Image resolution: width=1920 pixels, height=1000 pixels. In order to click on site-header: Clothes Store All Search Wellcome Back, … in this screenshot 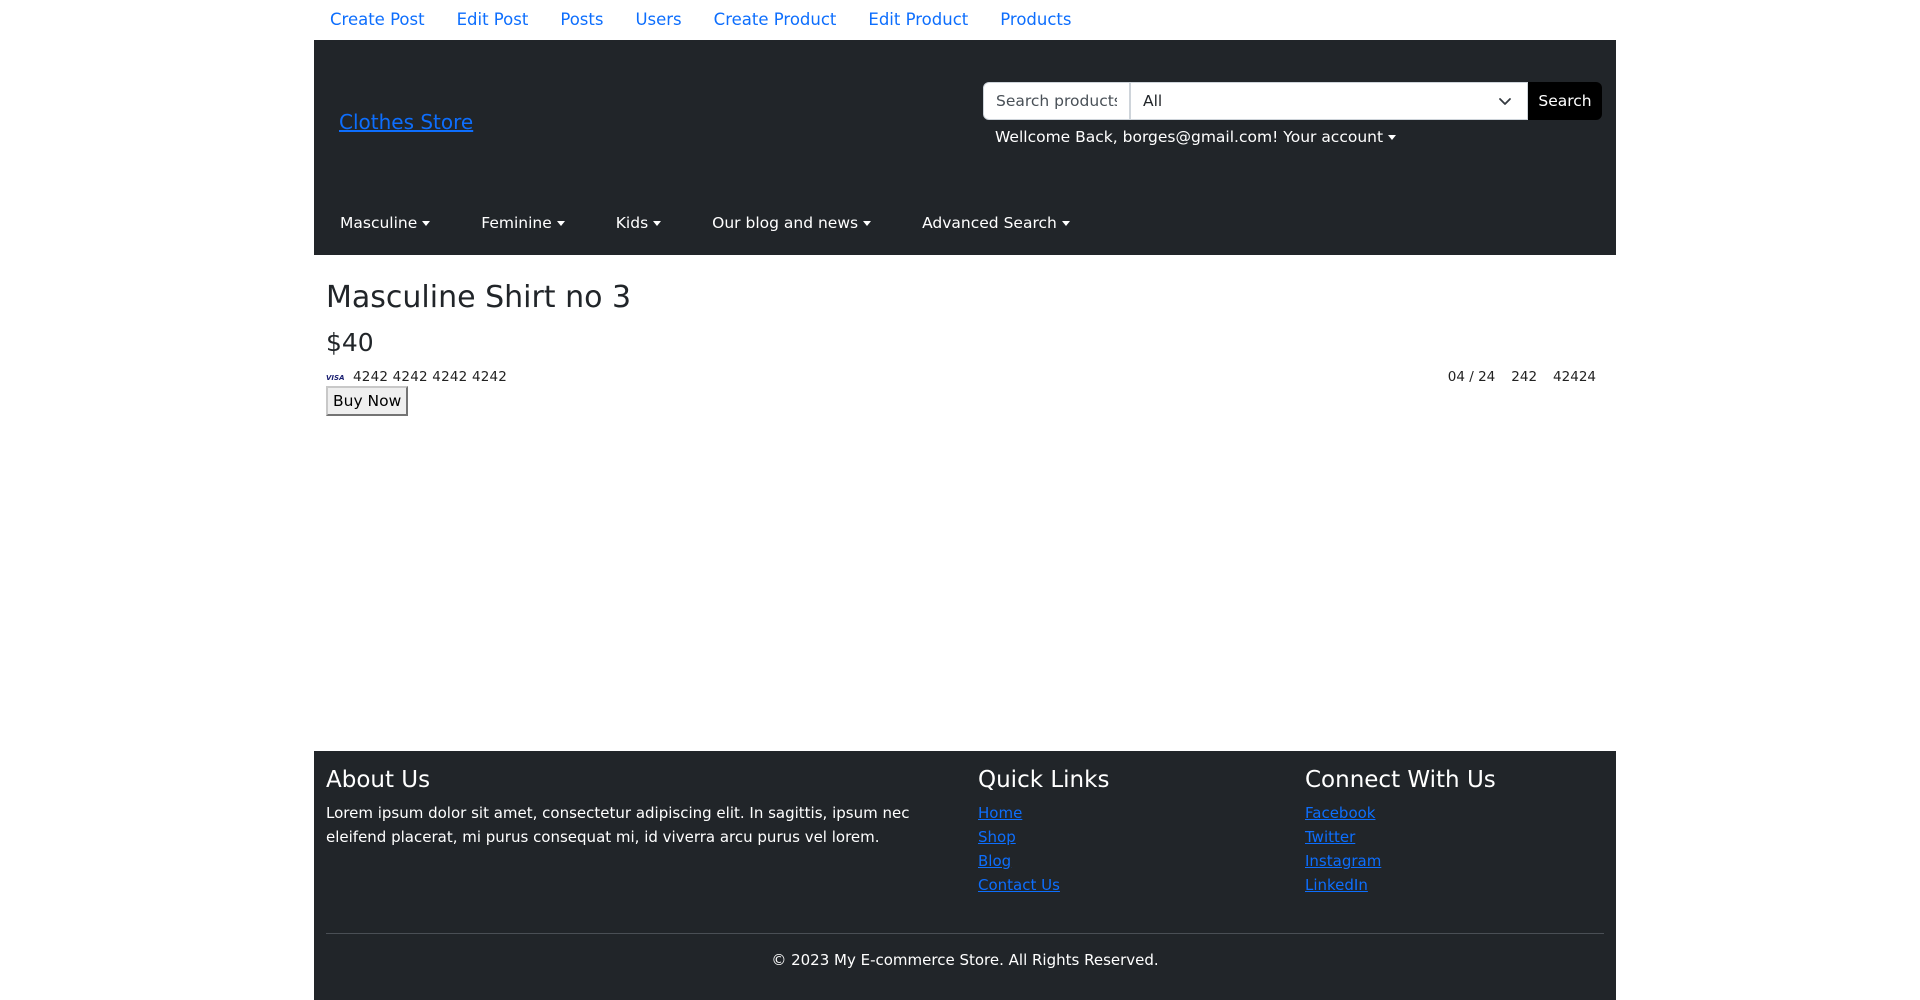, I will do `click(965, 147)`.